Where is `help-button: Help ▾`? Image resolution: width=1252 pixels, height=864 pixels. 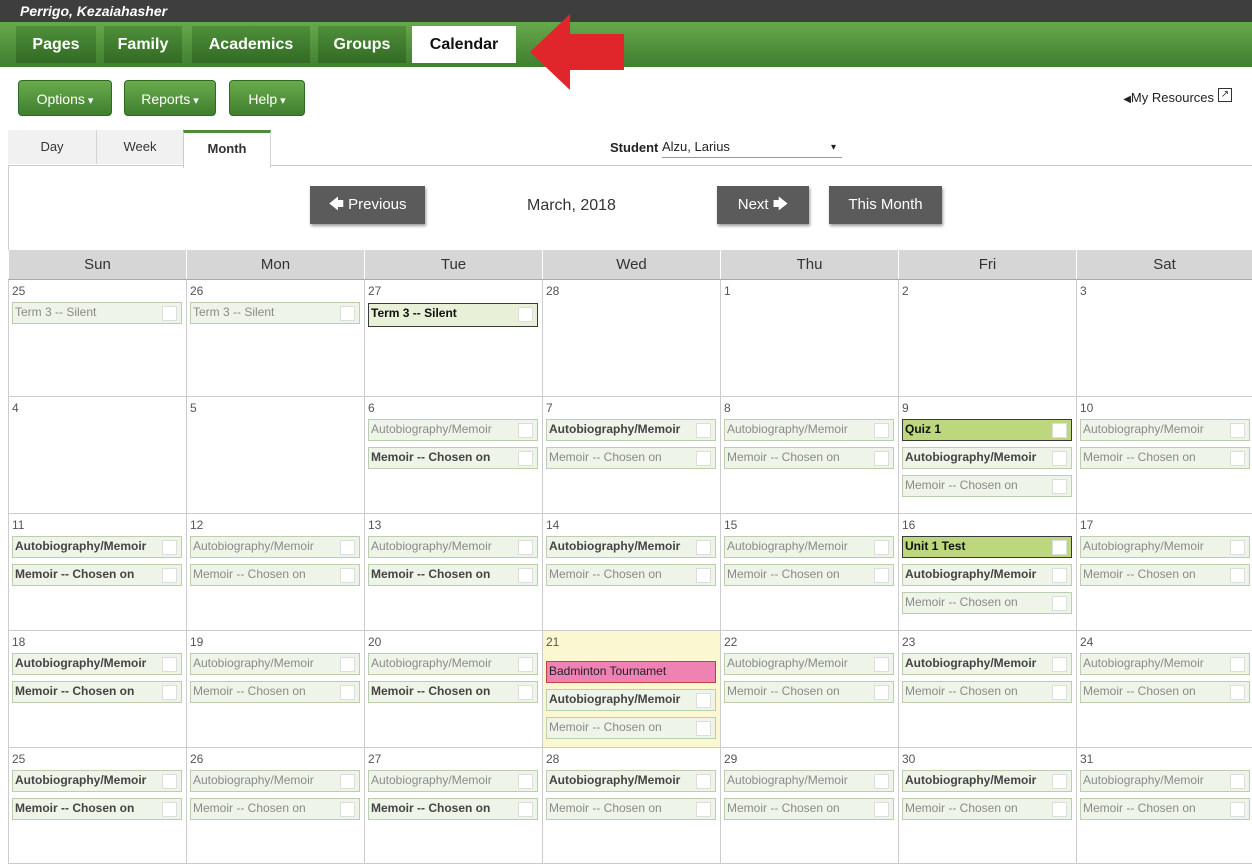 help-button: Help ▾ is located at coordinates (267, 98).